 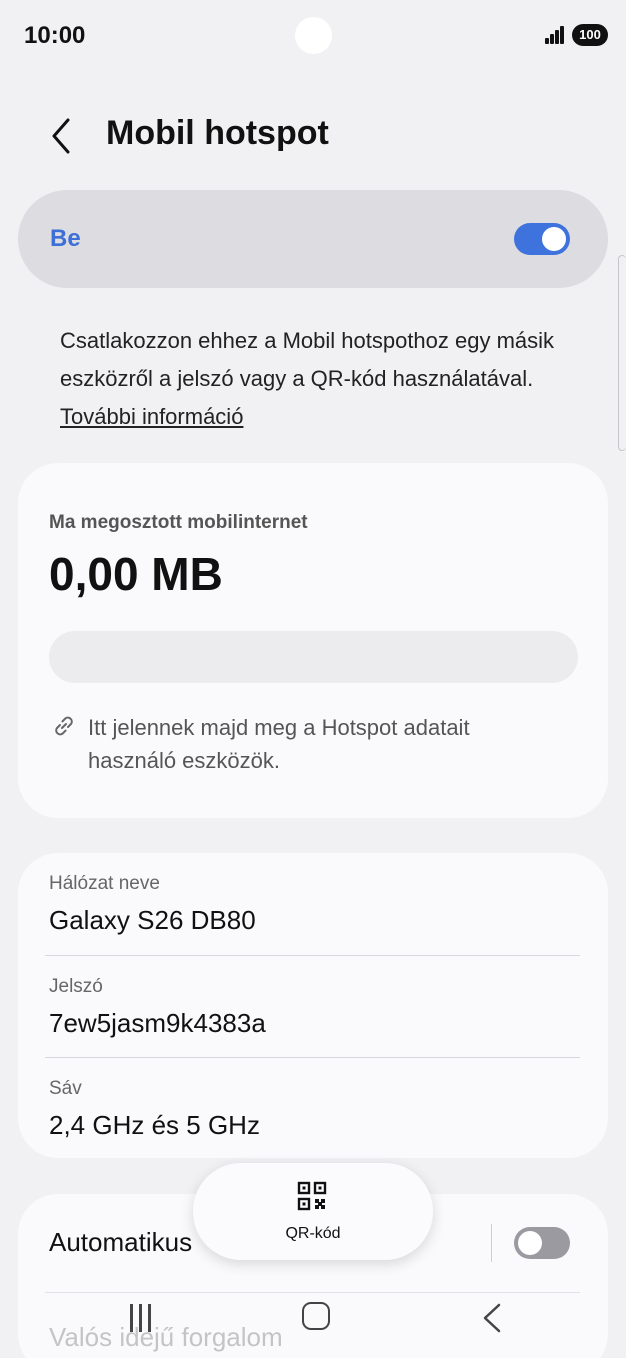 What do you see at coordinates (314, 1109) in the screenshot?
I see `band-field: Sáv 2,4 GHz és 5 GHz` at bounding box center [314, 1109].